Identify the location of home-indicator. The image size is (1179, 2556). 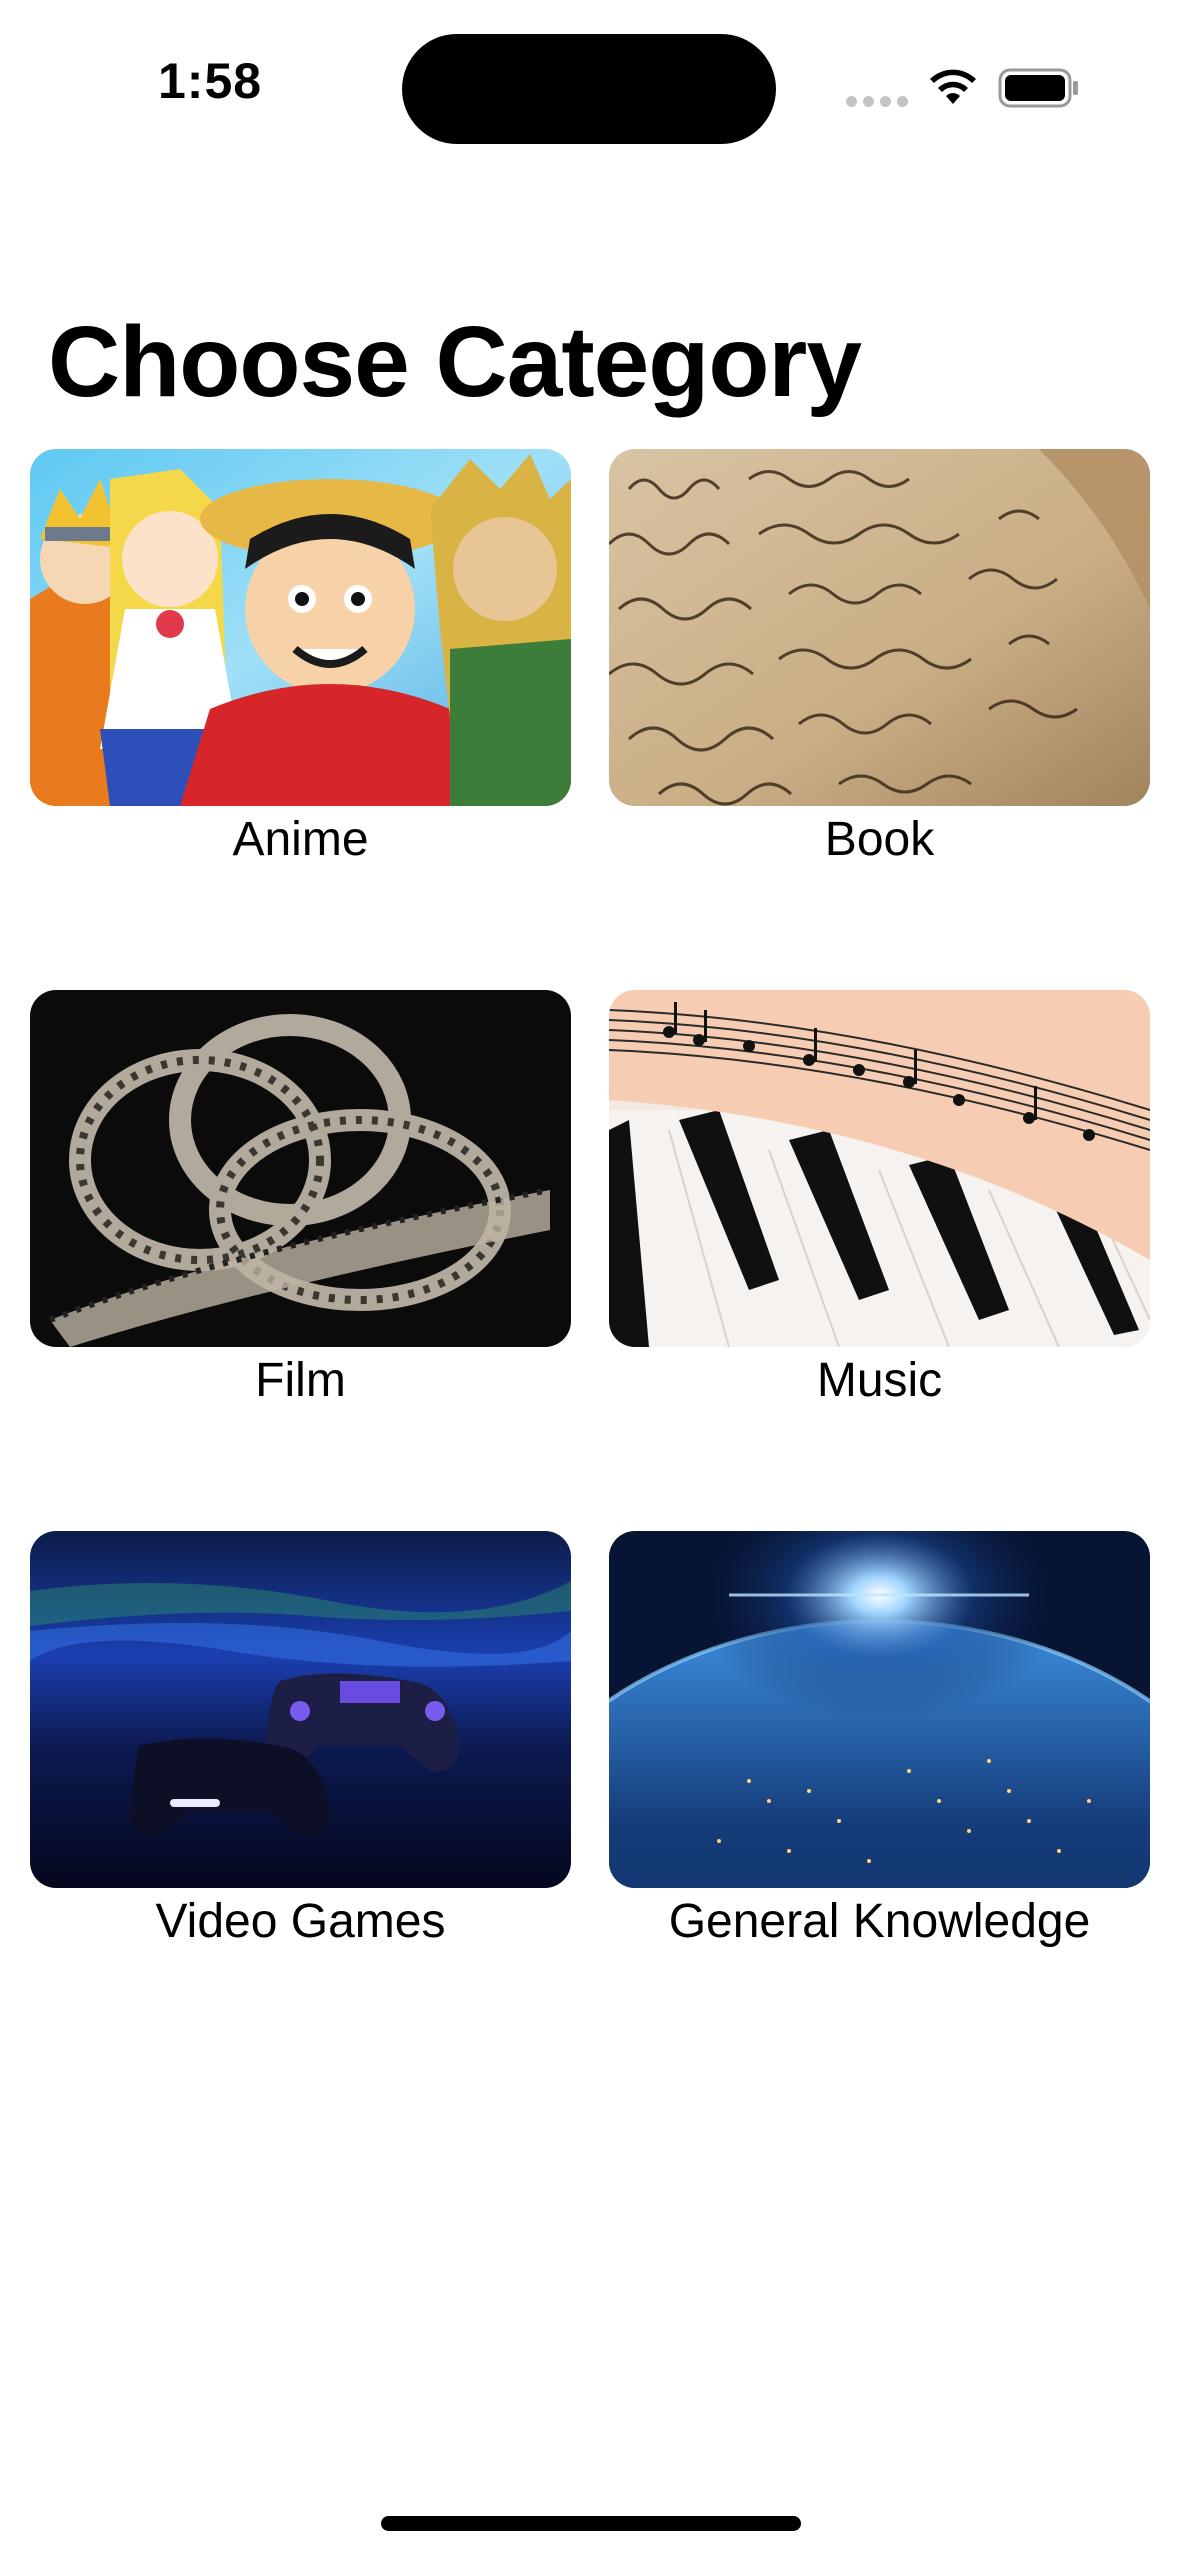
(591, 2523).